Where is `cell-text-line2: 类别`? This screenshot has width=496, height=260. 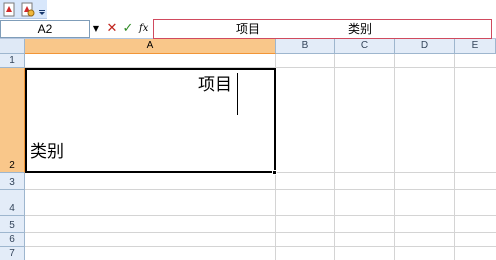 cell-text-line2: 类别 is located at coordinates (47, 152).